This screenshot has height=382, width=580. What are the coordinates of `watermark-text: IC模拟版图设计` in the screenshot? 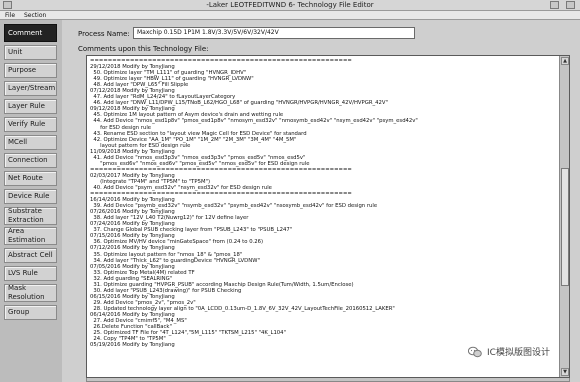 It's located at (518, 353).